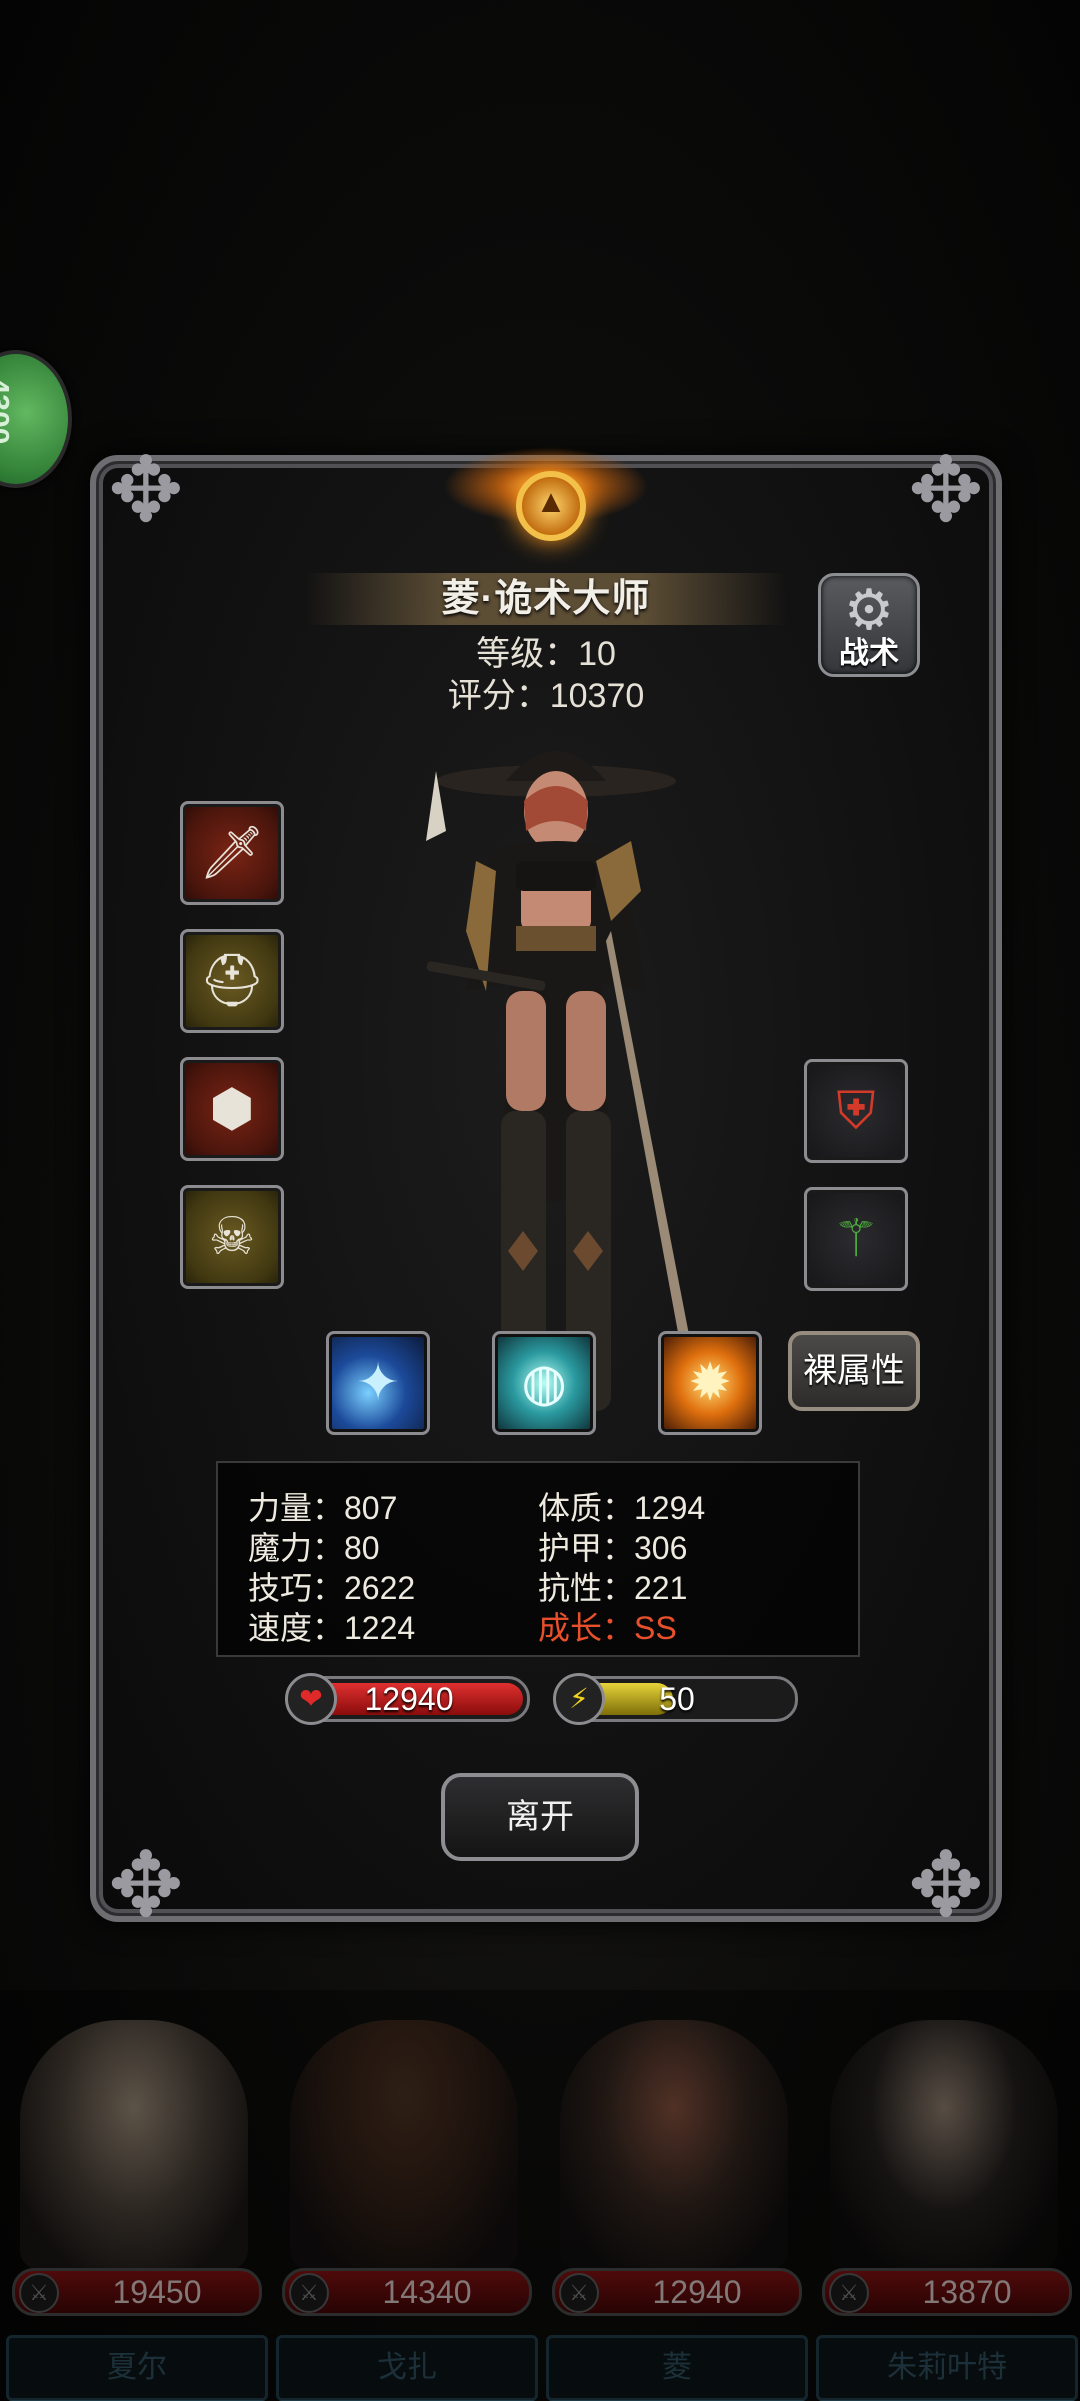  I want to click on tactics-label: 战术, so click(869, 653).